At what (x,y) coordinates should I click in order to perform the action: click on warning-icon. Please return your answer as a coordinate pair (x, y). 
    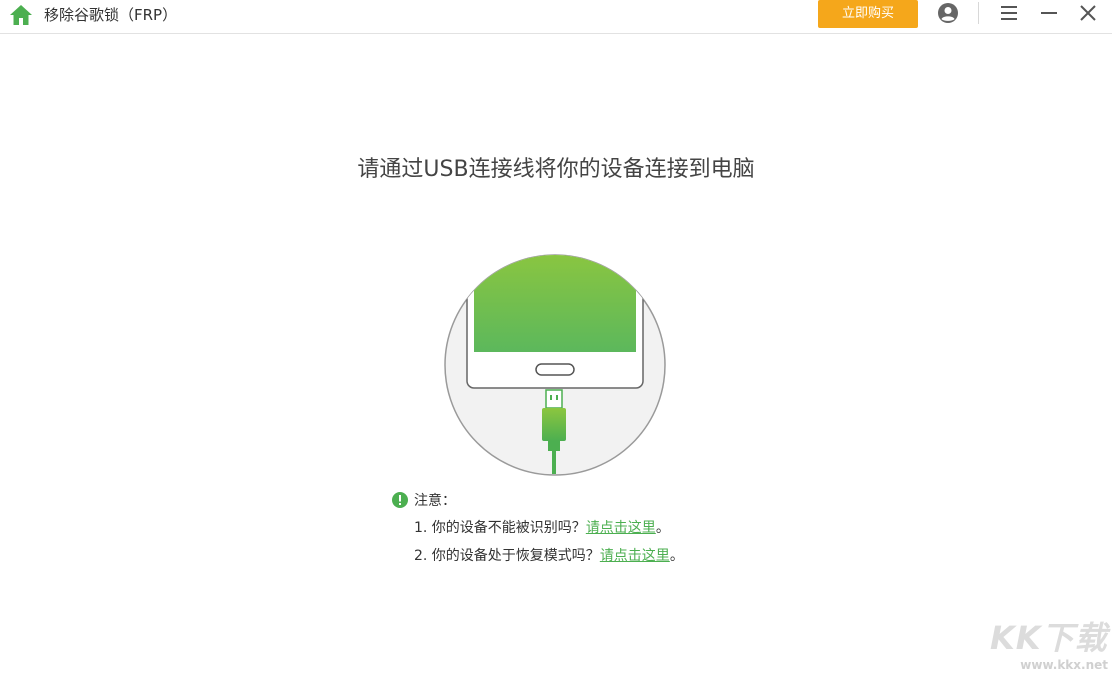
    Looking at the image, I should click on (400, 500).